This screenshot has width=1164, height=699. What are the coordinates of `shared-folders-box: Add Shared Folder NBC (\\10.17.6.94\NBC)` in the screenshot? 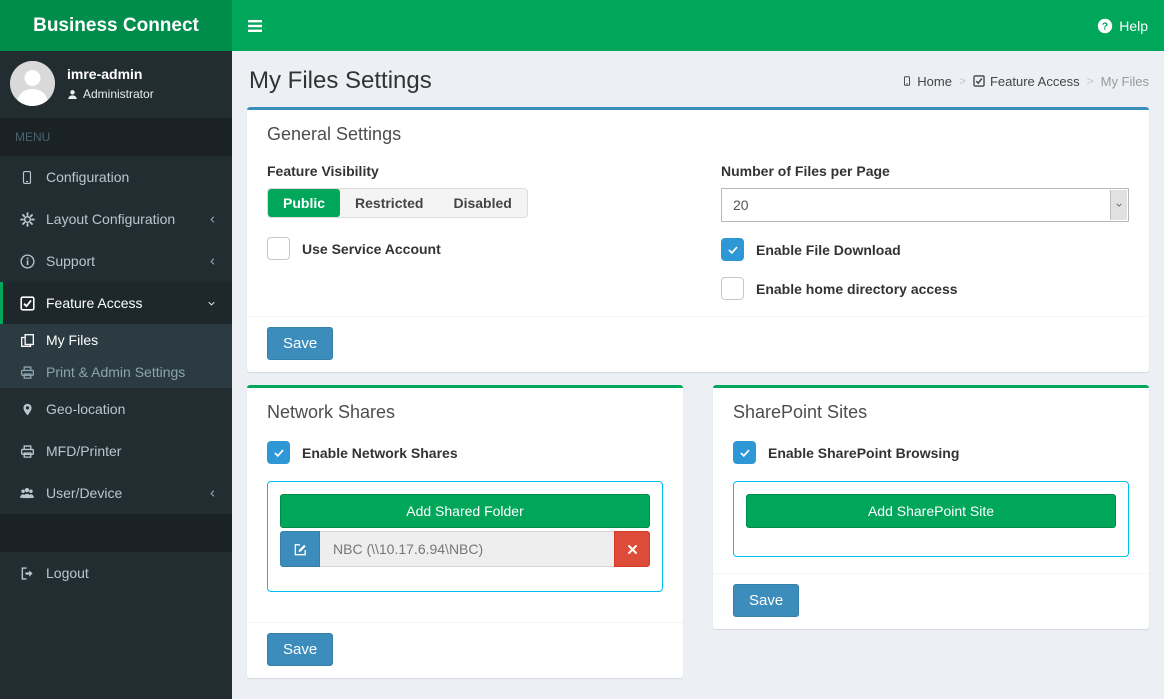 It's located at (465, 536).